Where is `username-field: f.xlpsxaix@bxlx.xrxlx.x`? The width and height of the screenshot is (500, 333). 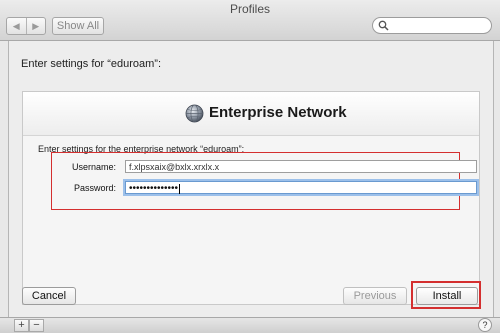 username-field: f.xlpsxaix@bxlx.xrxlx.x is located at coordinates (301, 166).